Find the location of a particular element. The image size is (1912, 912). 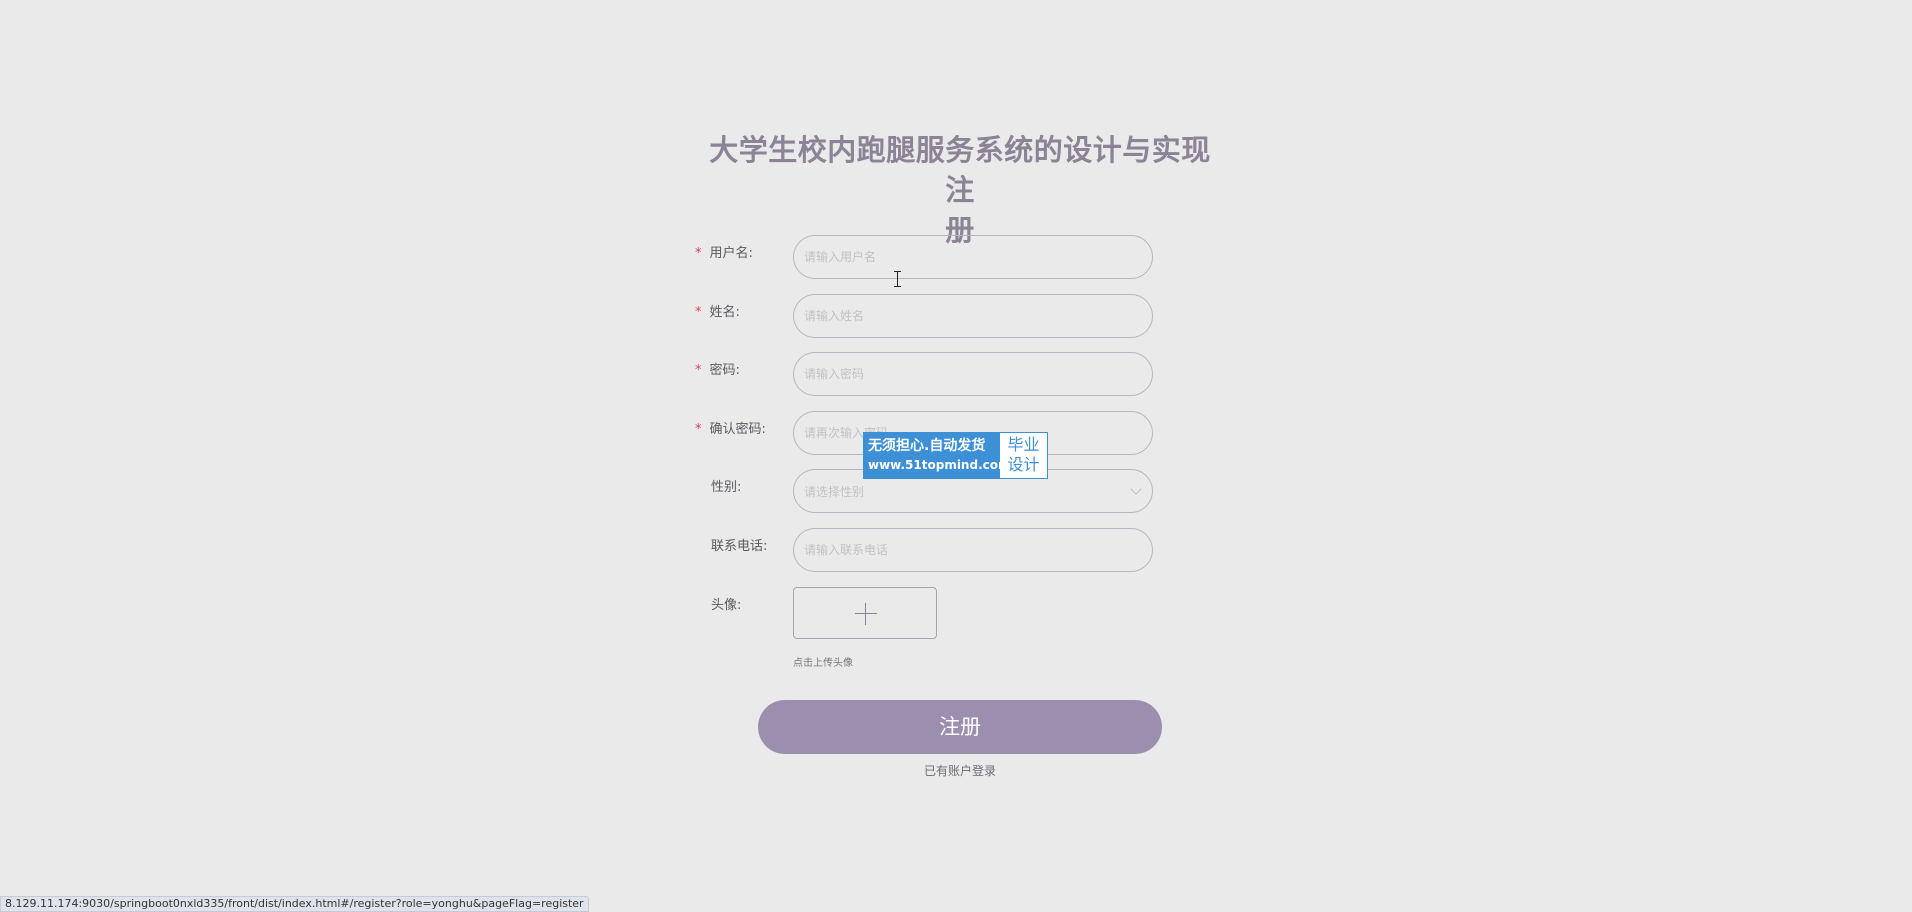

watermark-right1: 毕业 is located at coordinates (1023, 444).